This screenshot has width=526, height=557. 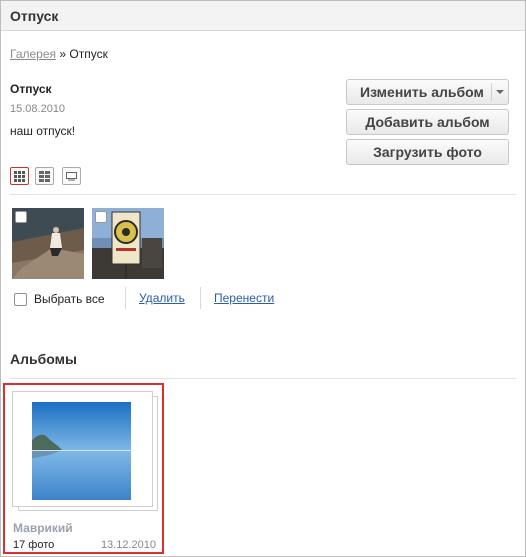 I want to click on album-cover-photo, so click(x=81, y=451).